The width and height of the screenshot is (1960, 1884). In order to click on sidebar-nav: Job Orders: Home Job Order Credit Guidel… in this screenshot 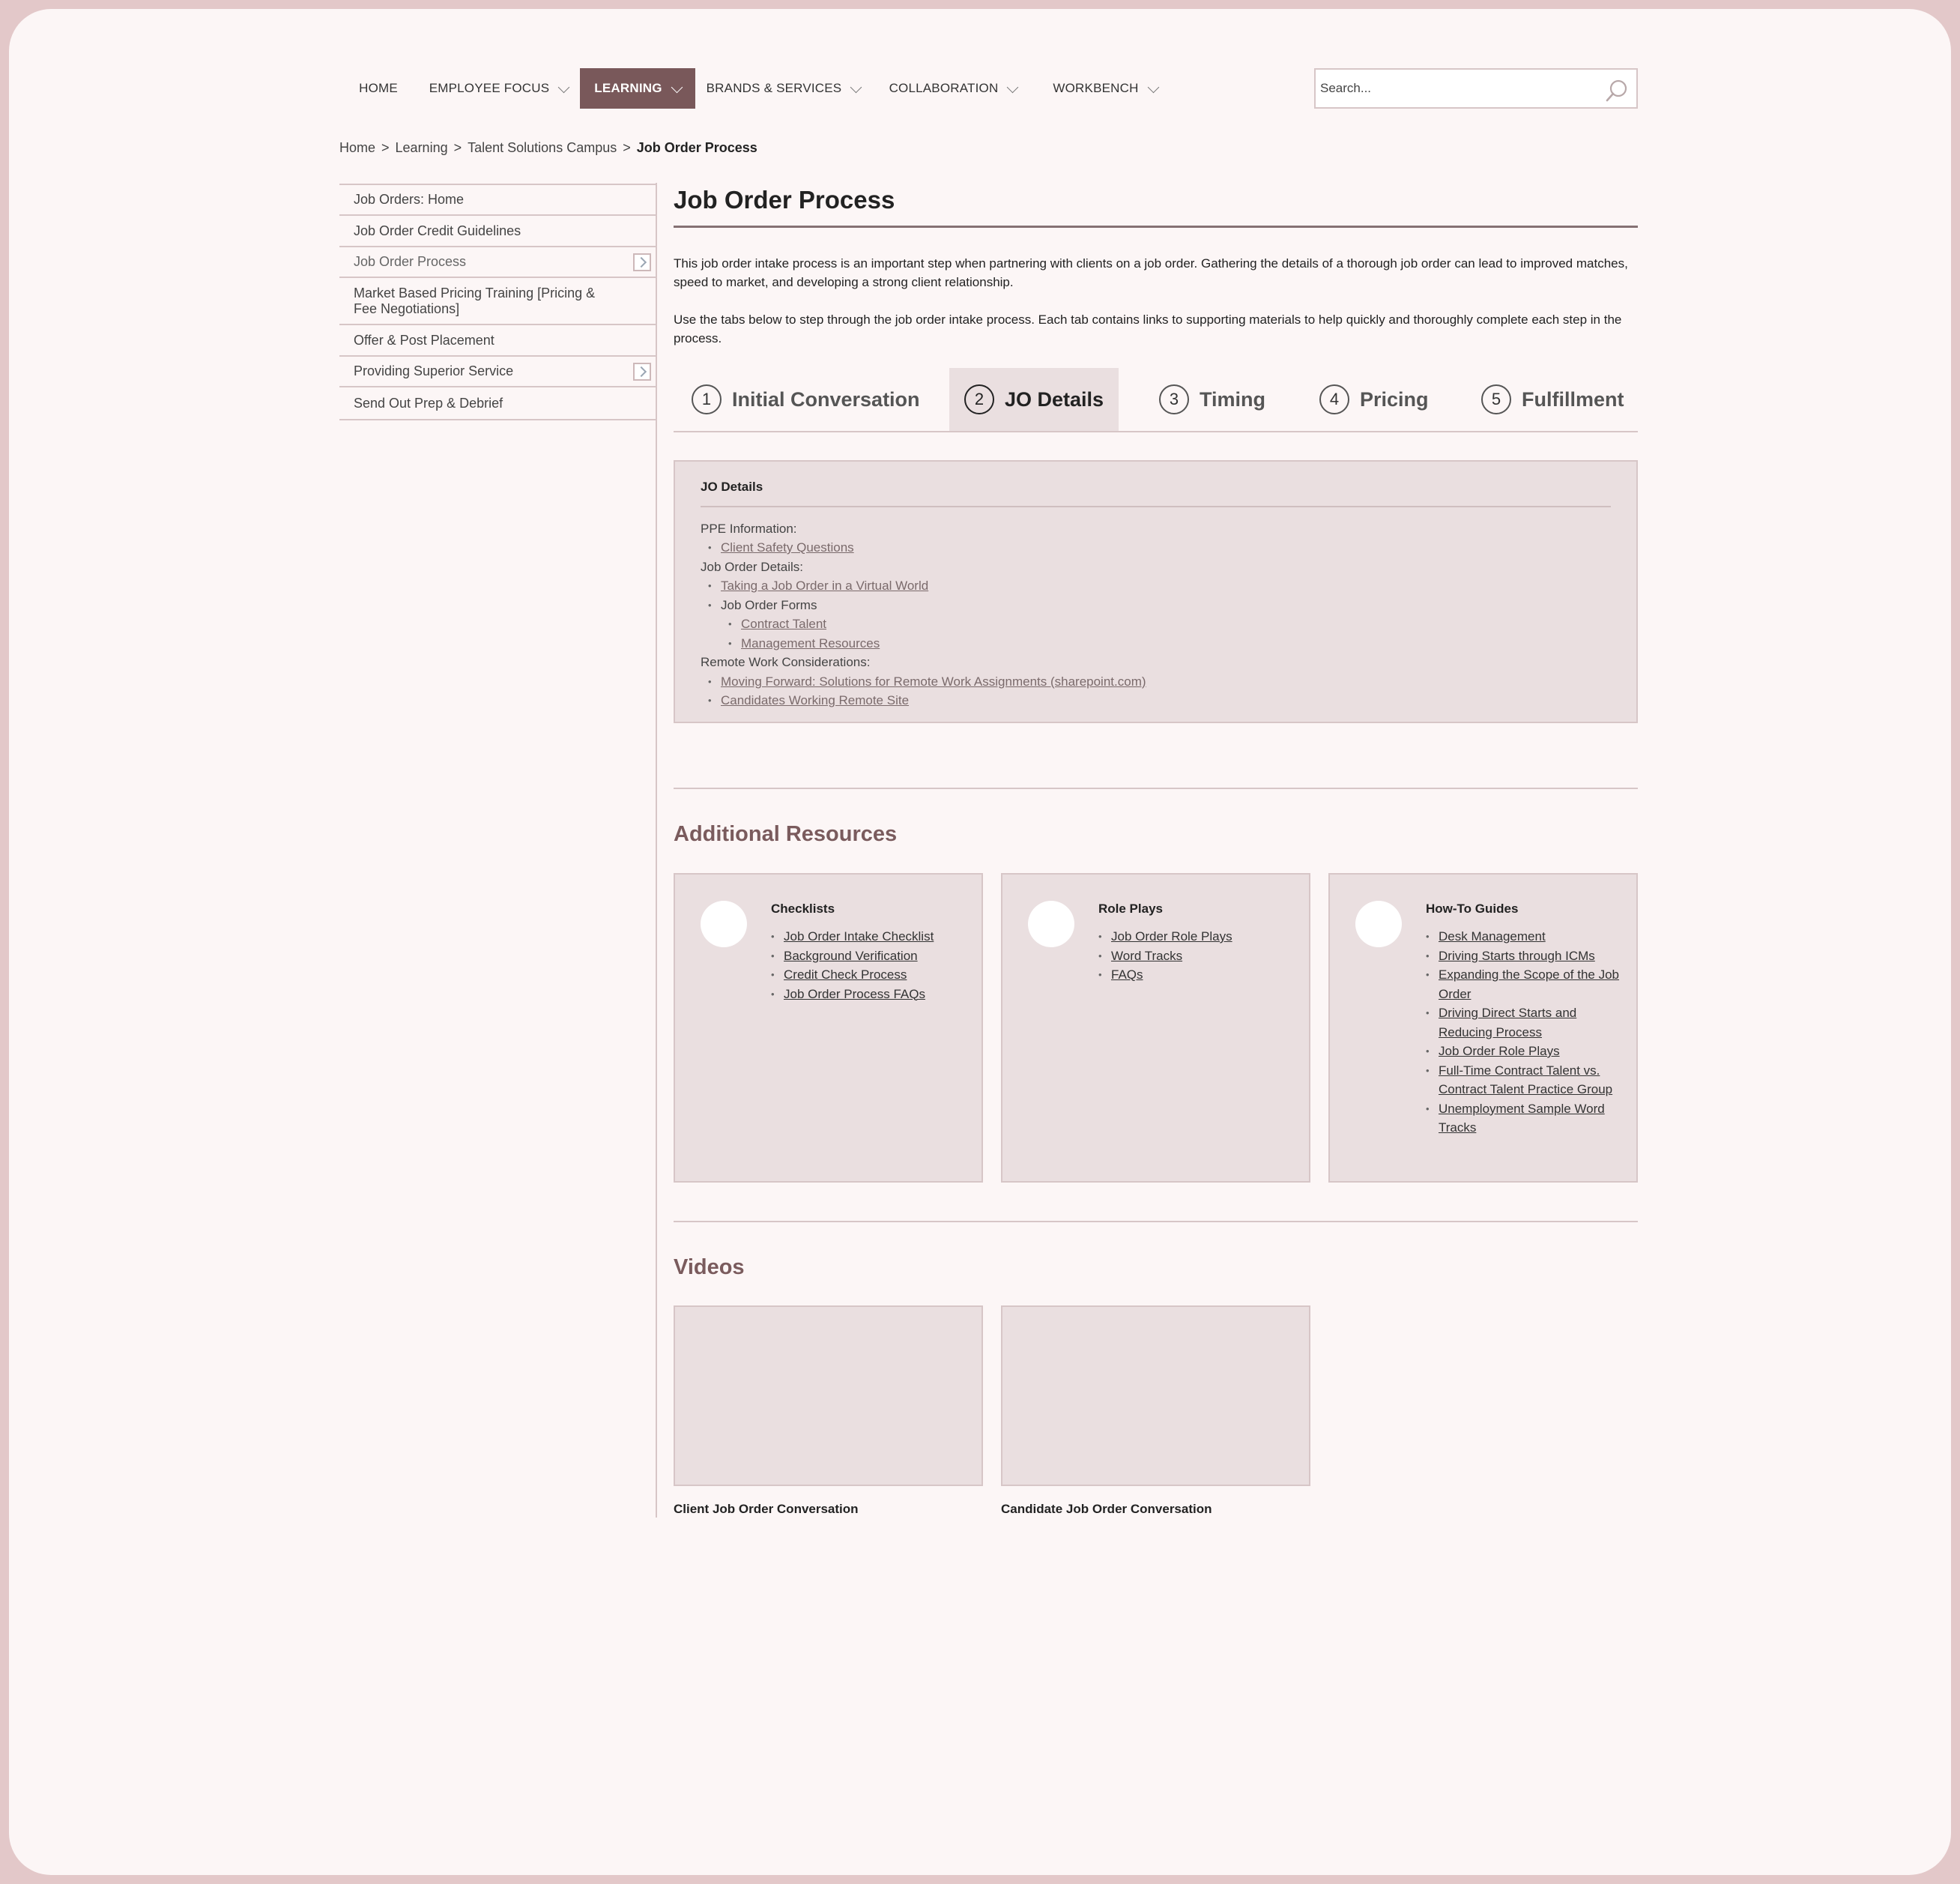, I will do `click(498, 302)`.